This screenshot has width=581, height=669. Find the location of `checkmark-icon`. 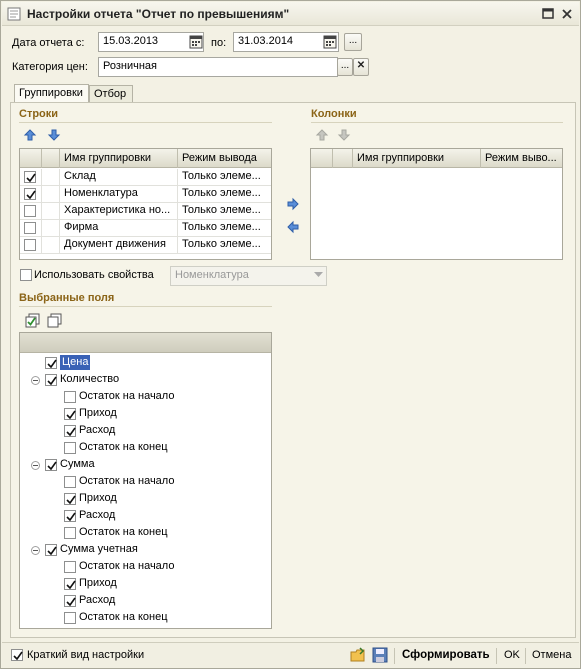

checkmark-icon is located at coordinates (52, 381).